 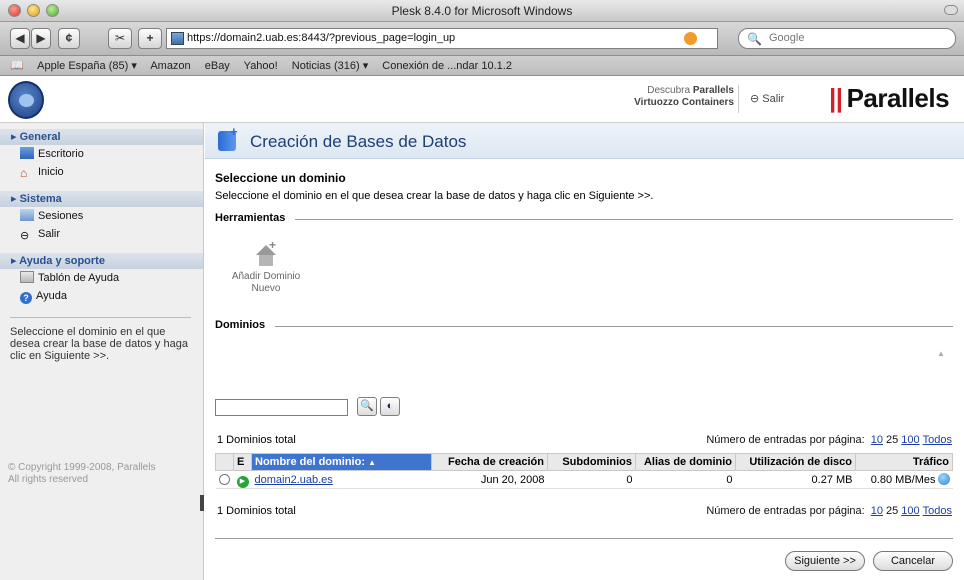 What do you see at coordinates (52, 10) in the screenshot?
I see `zoom-window-button` at bounding box center [52, 10].